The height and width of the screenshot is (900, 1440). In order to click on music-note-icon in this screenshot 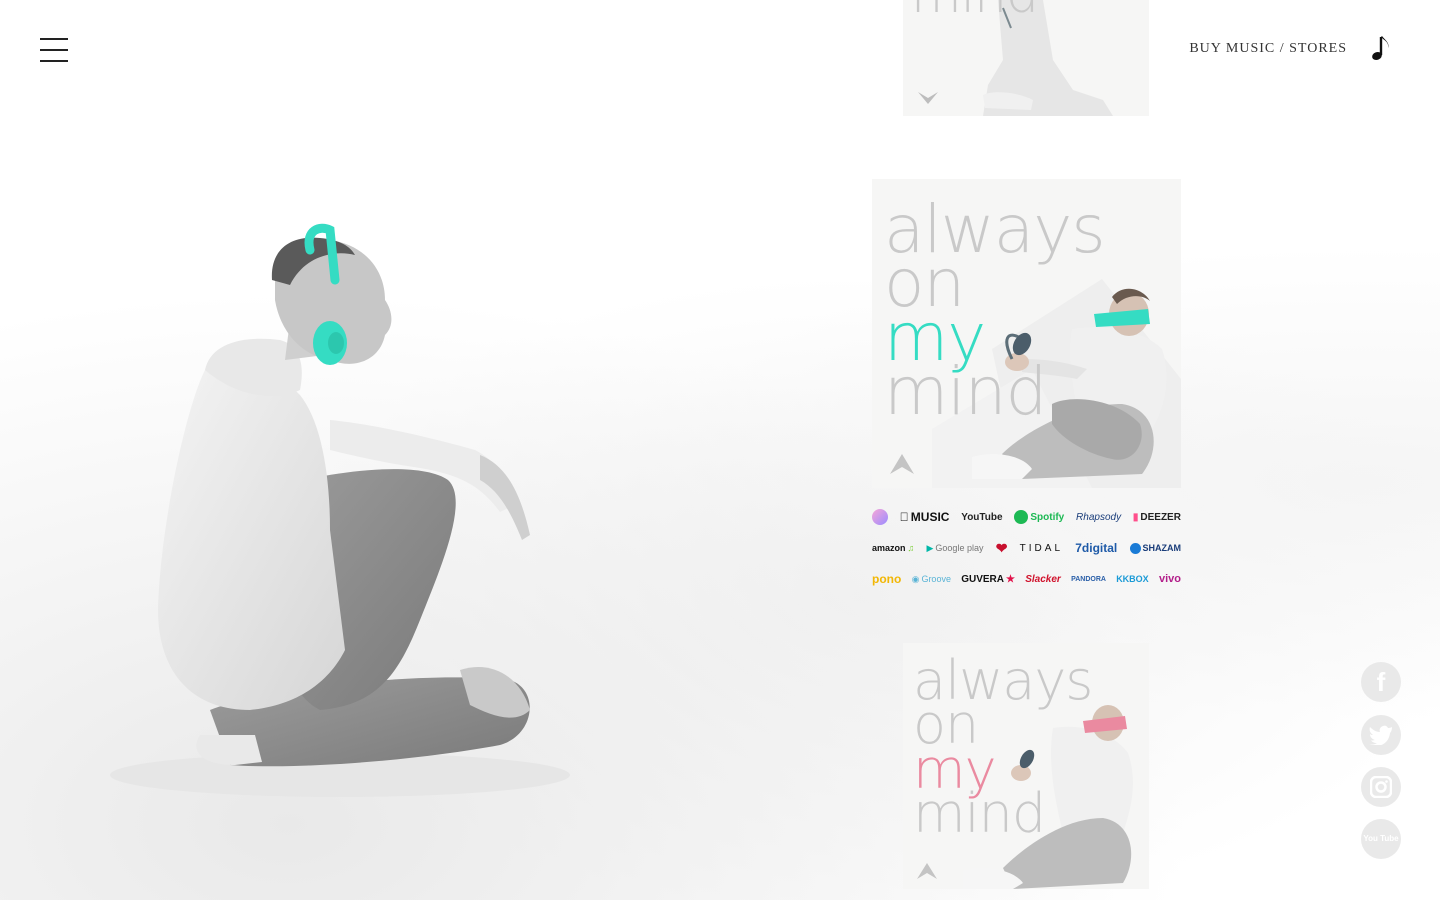, I will do `click(1382, 48)`.